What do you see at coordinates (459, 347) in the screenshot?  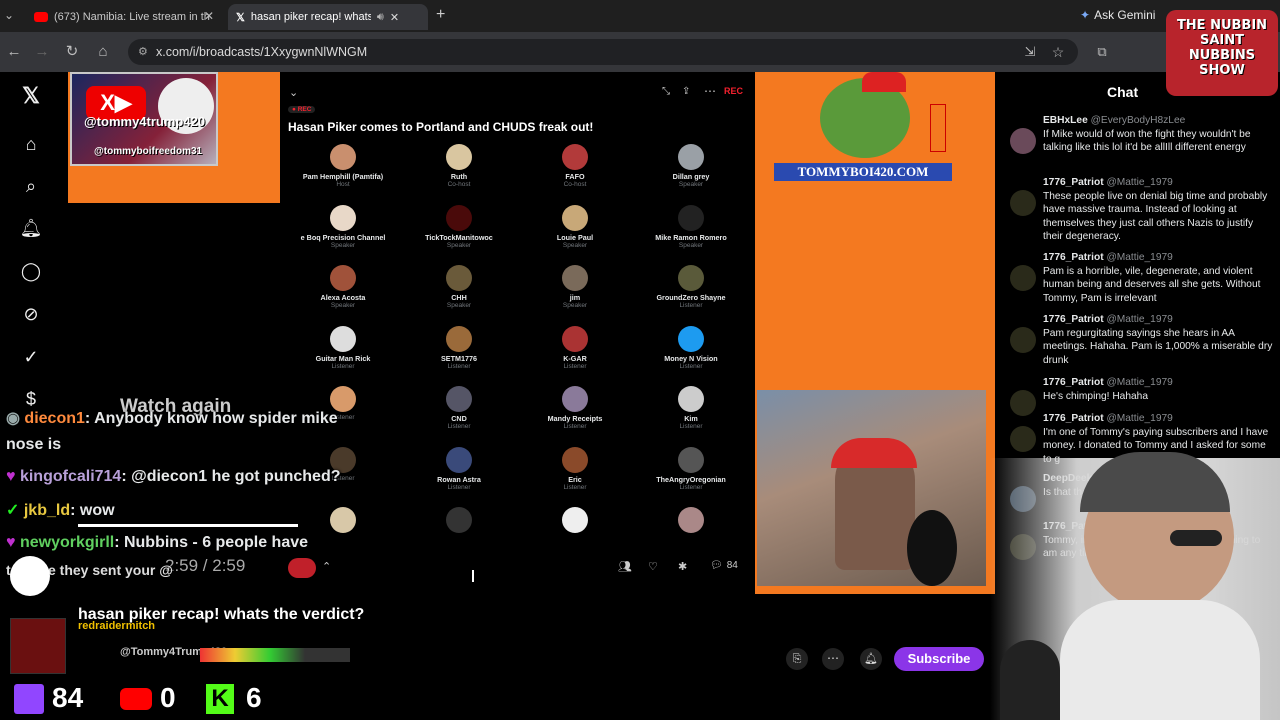 I see `participant: SETM1776 Listener` at bounding box center [459, 347].